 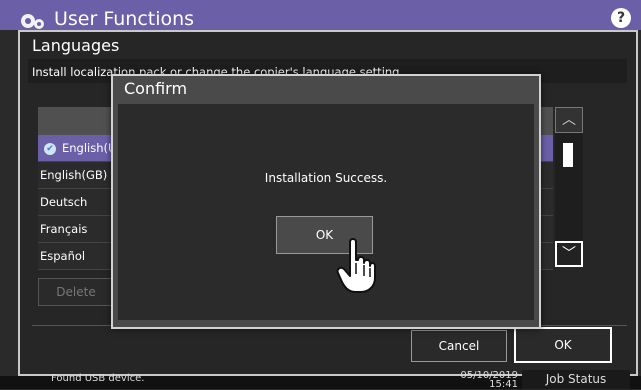 I want to click on cancel-button: Cancel, so click(x=459, y=346).